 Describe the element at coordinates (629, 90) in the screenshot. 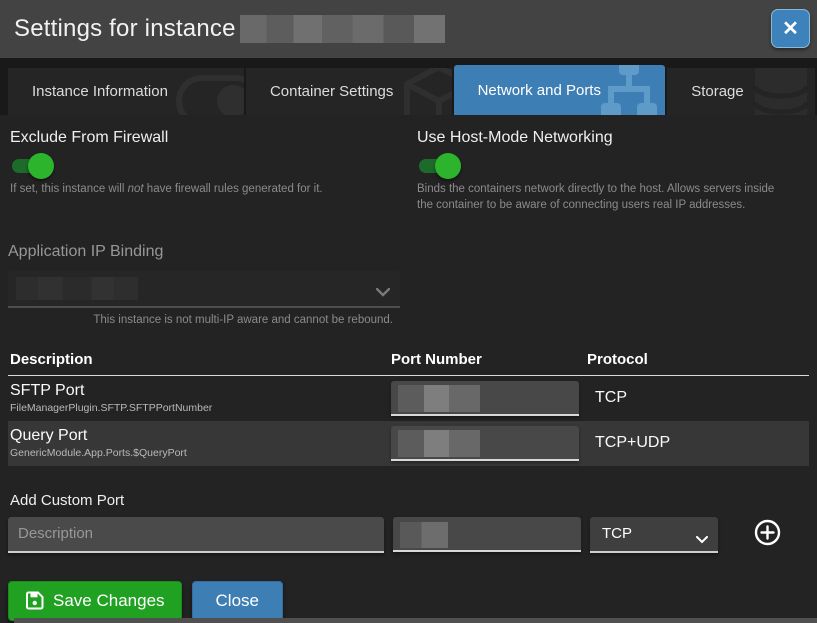

I see `network-icon` at that location.